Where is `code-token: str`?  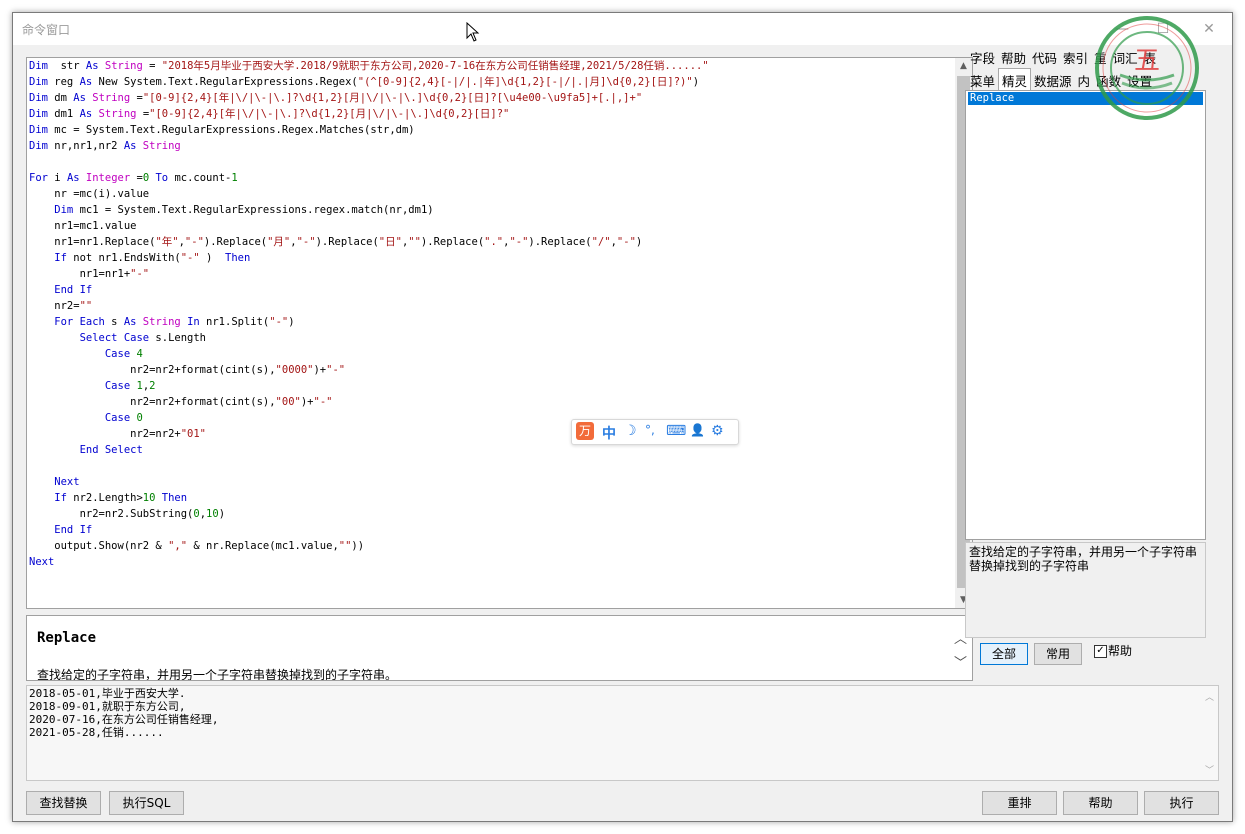 code-token: str is located at coordinates (66, 66).